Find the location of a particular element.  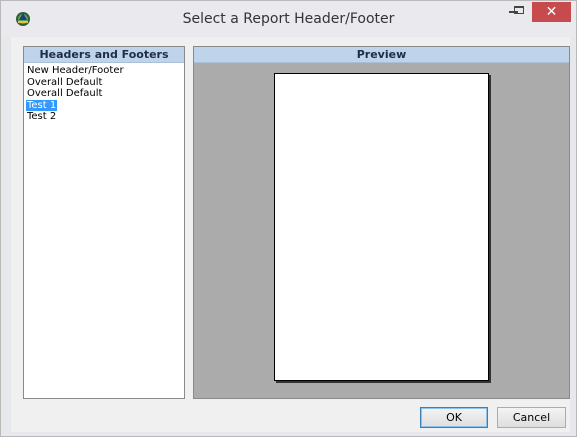

ok-button: OK is located at coordinates (454, 417).